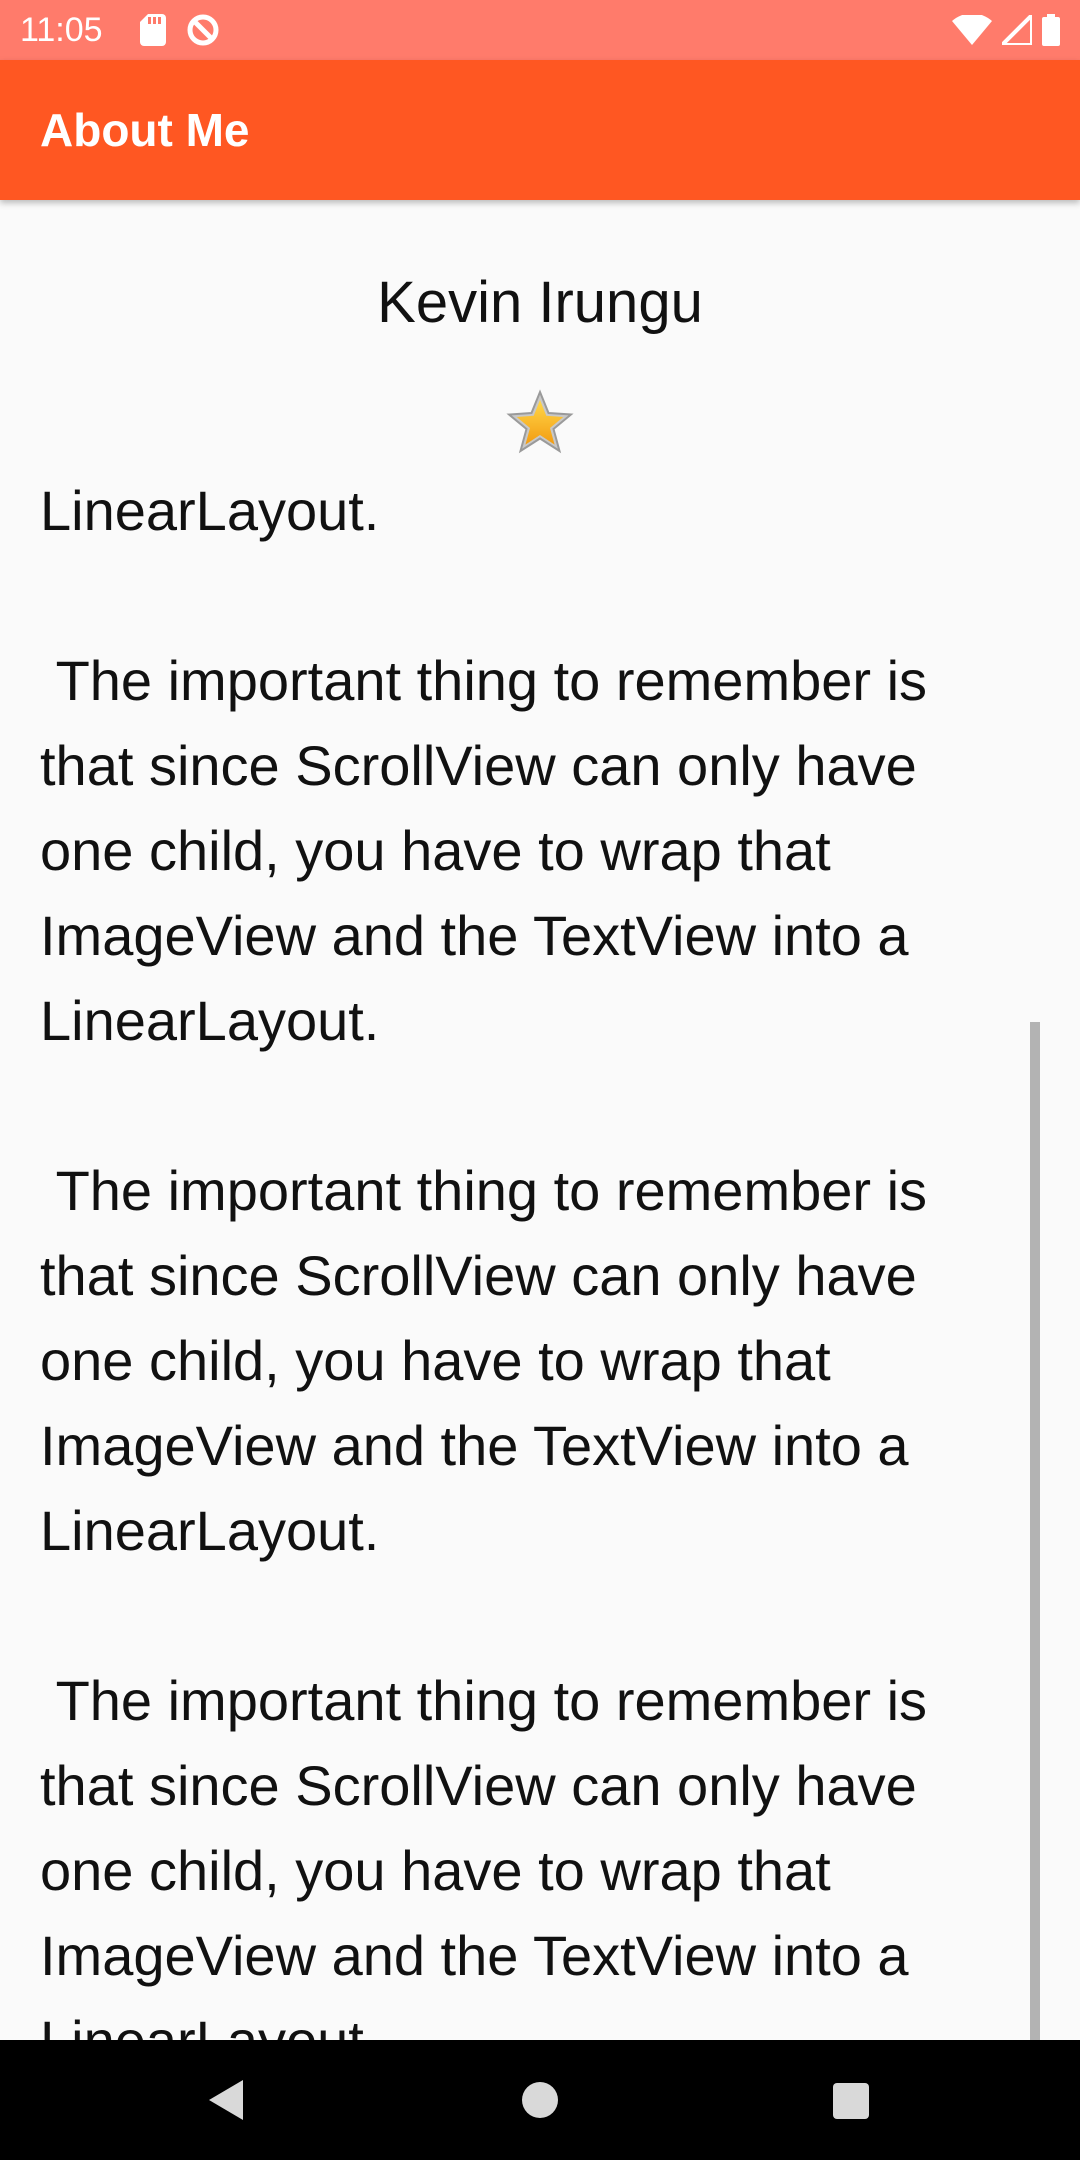  I want to click on app-title: About Me, so click(145, 130).